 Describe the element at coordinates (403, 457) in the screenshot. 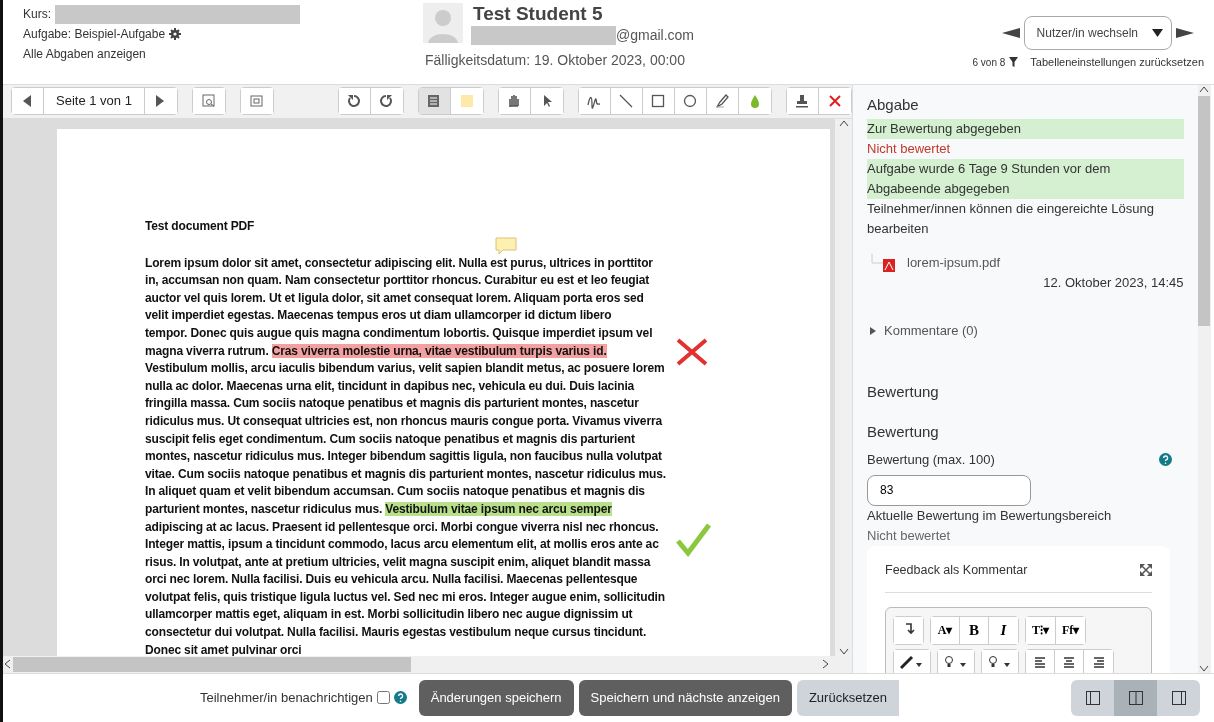

I see `document-line: montes, nascetur ridiculus mus. Integer bibendum sagittis ligula, non faucibus nulla volutpat` at that location.